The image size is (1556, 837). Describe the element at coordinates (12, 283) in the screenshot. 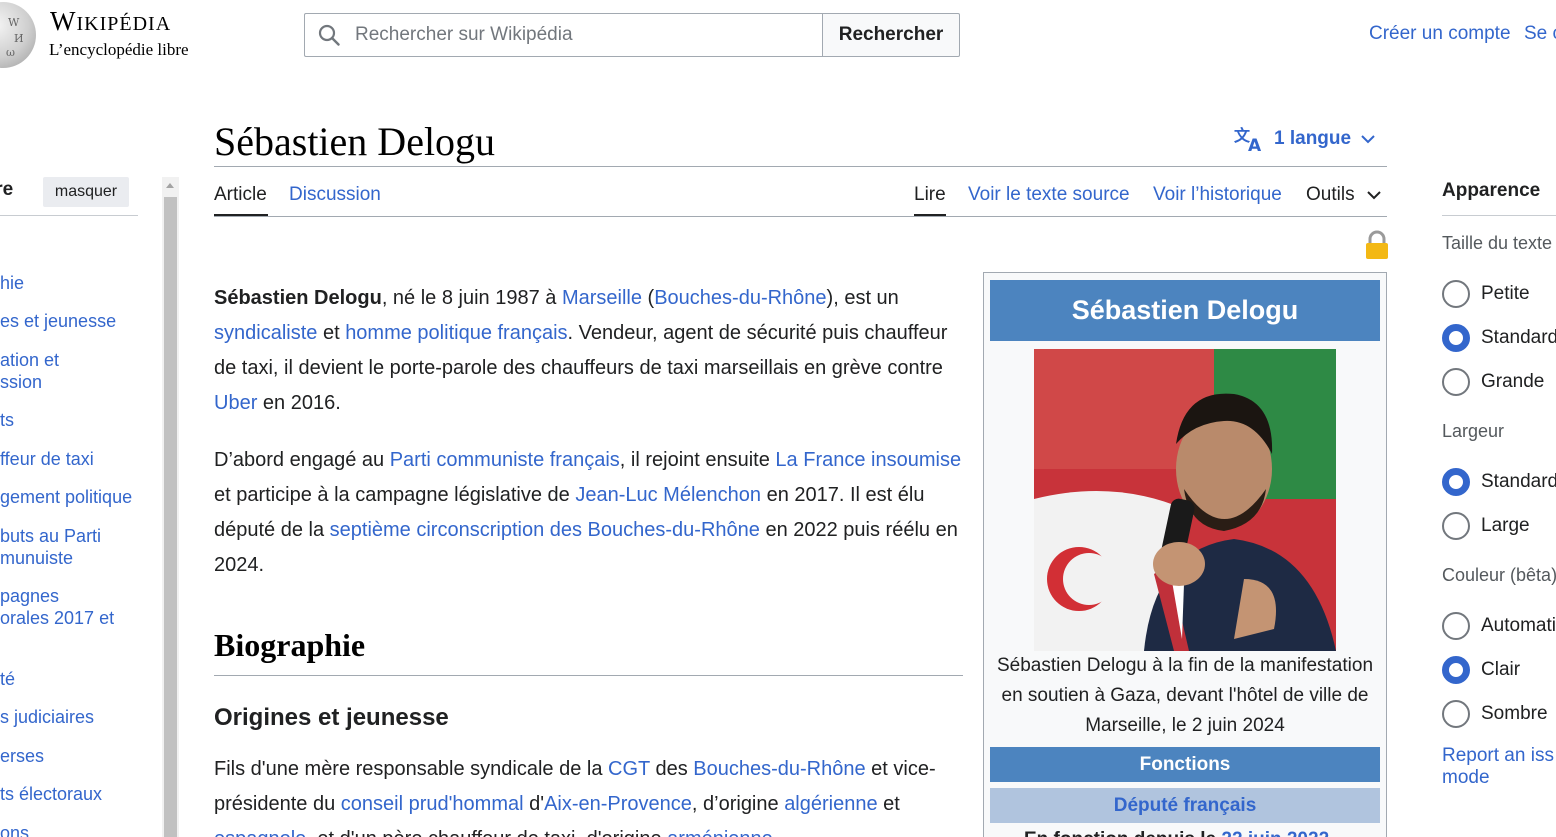

I see `toc-item: hie` at that location.